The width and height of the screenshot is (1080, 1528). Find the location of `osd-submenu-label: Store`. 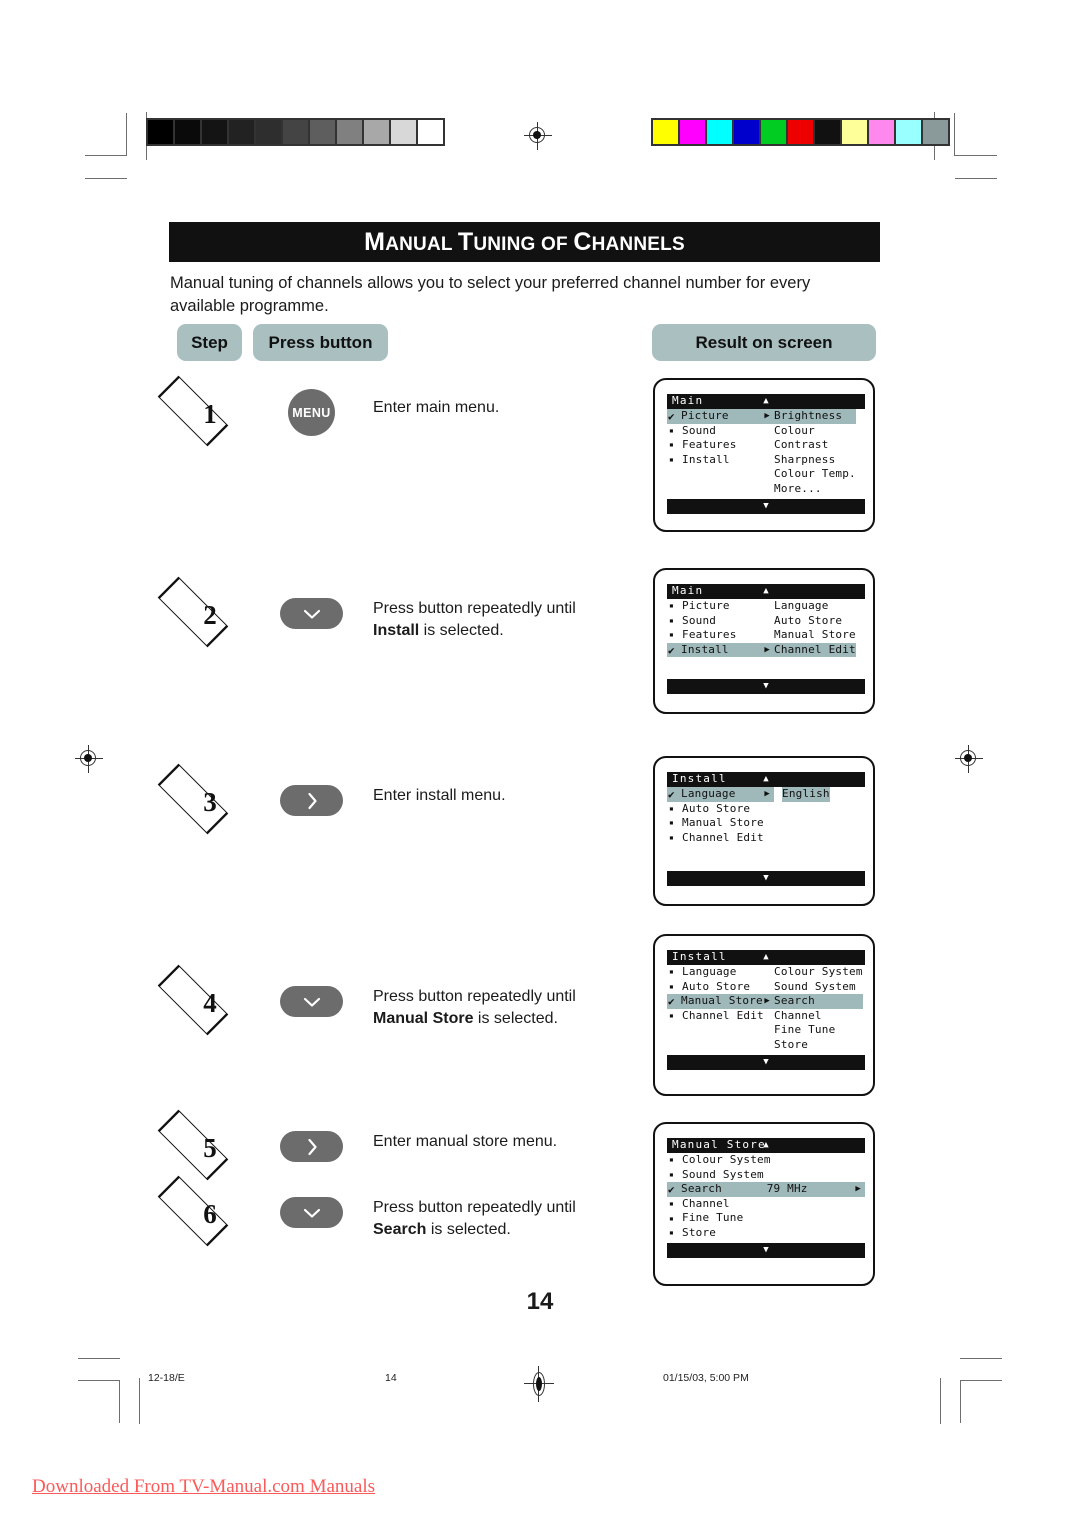

osd-submenu-label: Store is located at coordinates (791, 1044).